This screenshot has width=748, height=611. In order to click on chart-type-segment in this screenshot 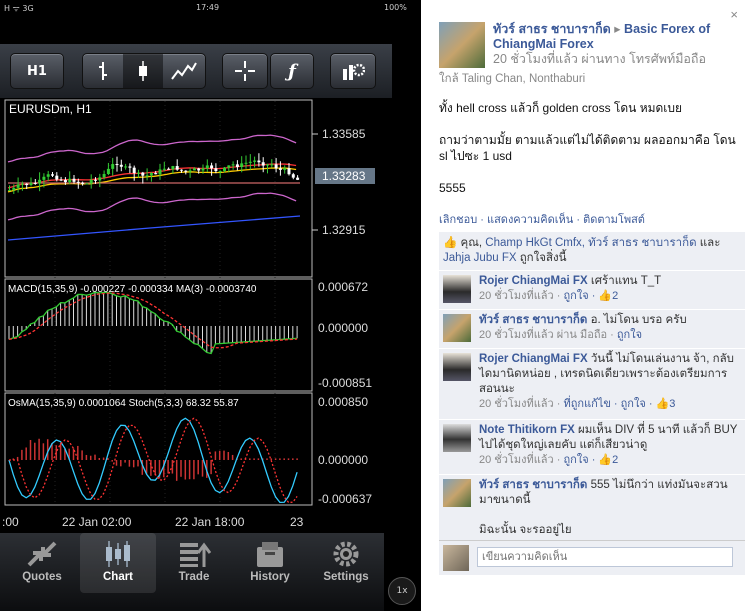, I will do `click(144, 71)`.